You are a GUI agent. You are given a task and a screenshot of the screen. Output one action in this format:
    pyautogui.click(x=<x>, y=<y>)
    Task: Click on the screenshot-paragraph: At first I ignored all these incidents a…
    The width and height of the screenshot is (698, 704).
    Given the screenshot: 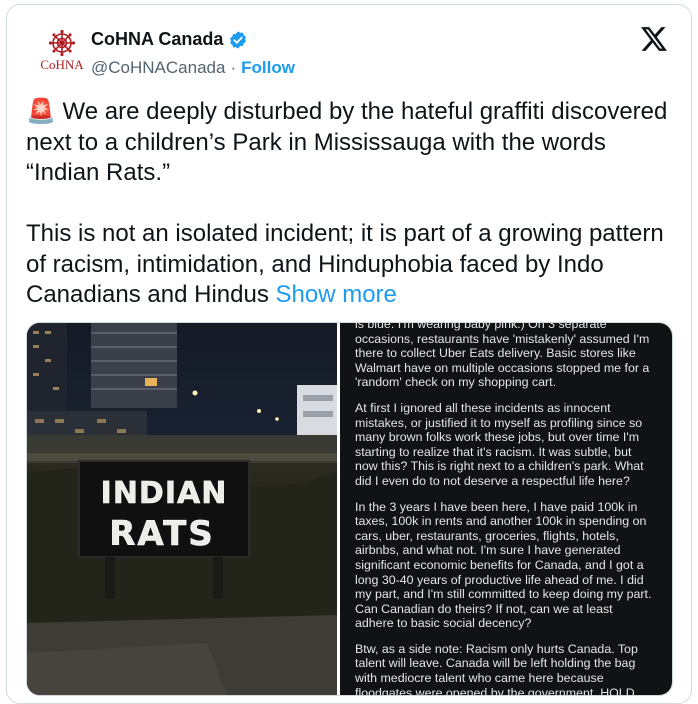 What is the action you would take?
    pyautogui.click(x=499, y=444)
    